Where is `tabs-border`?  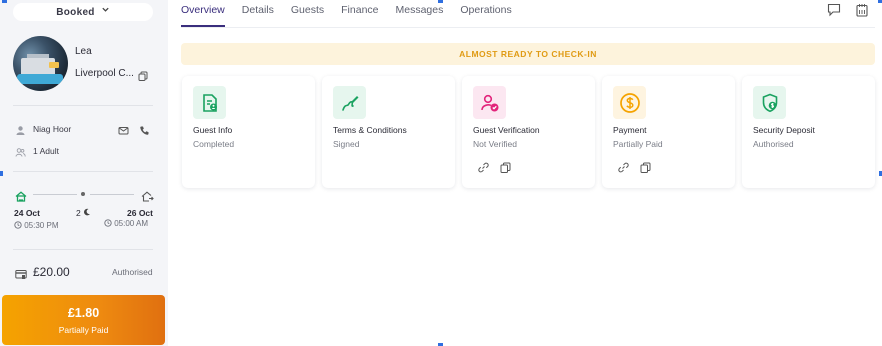
tabs-border is located at coordinates (528, 27).